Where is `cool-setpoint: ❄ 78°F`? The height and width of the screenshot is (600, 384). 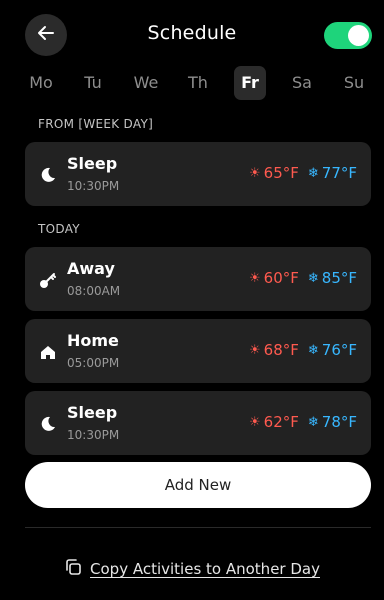
cool-setpoint: ❄ 78°F is located at coordinates (332, 422).